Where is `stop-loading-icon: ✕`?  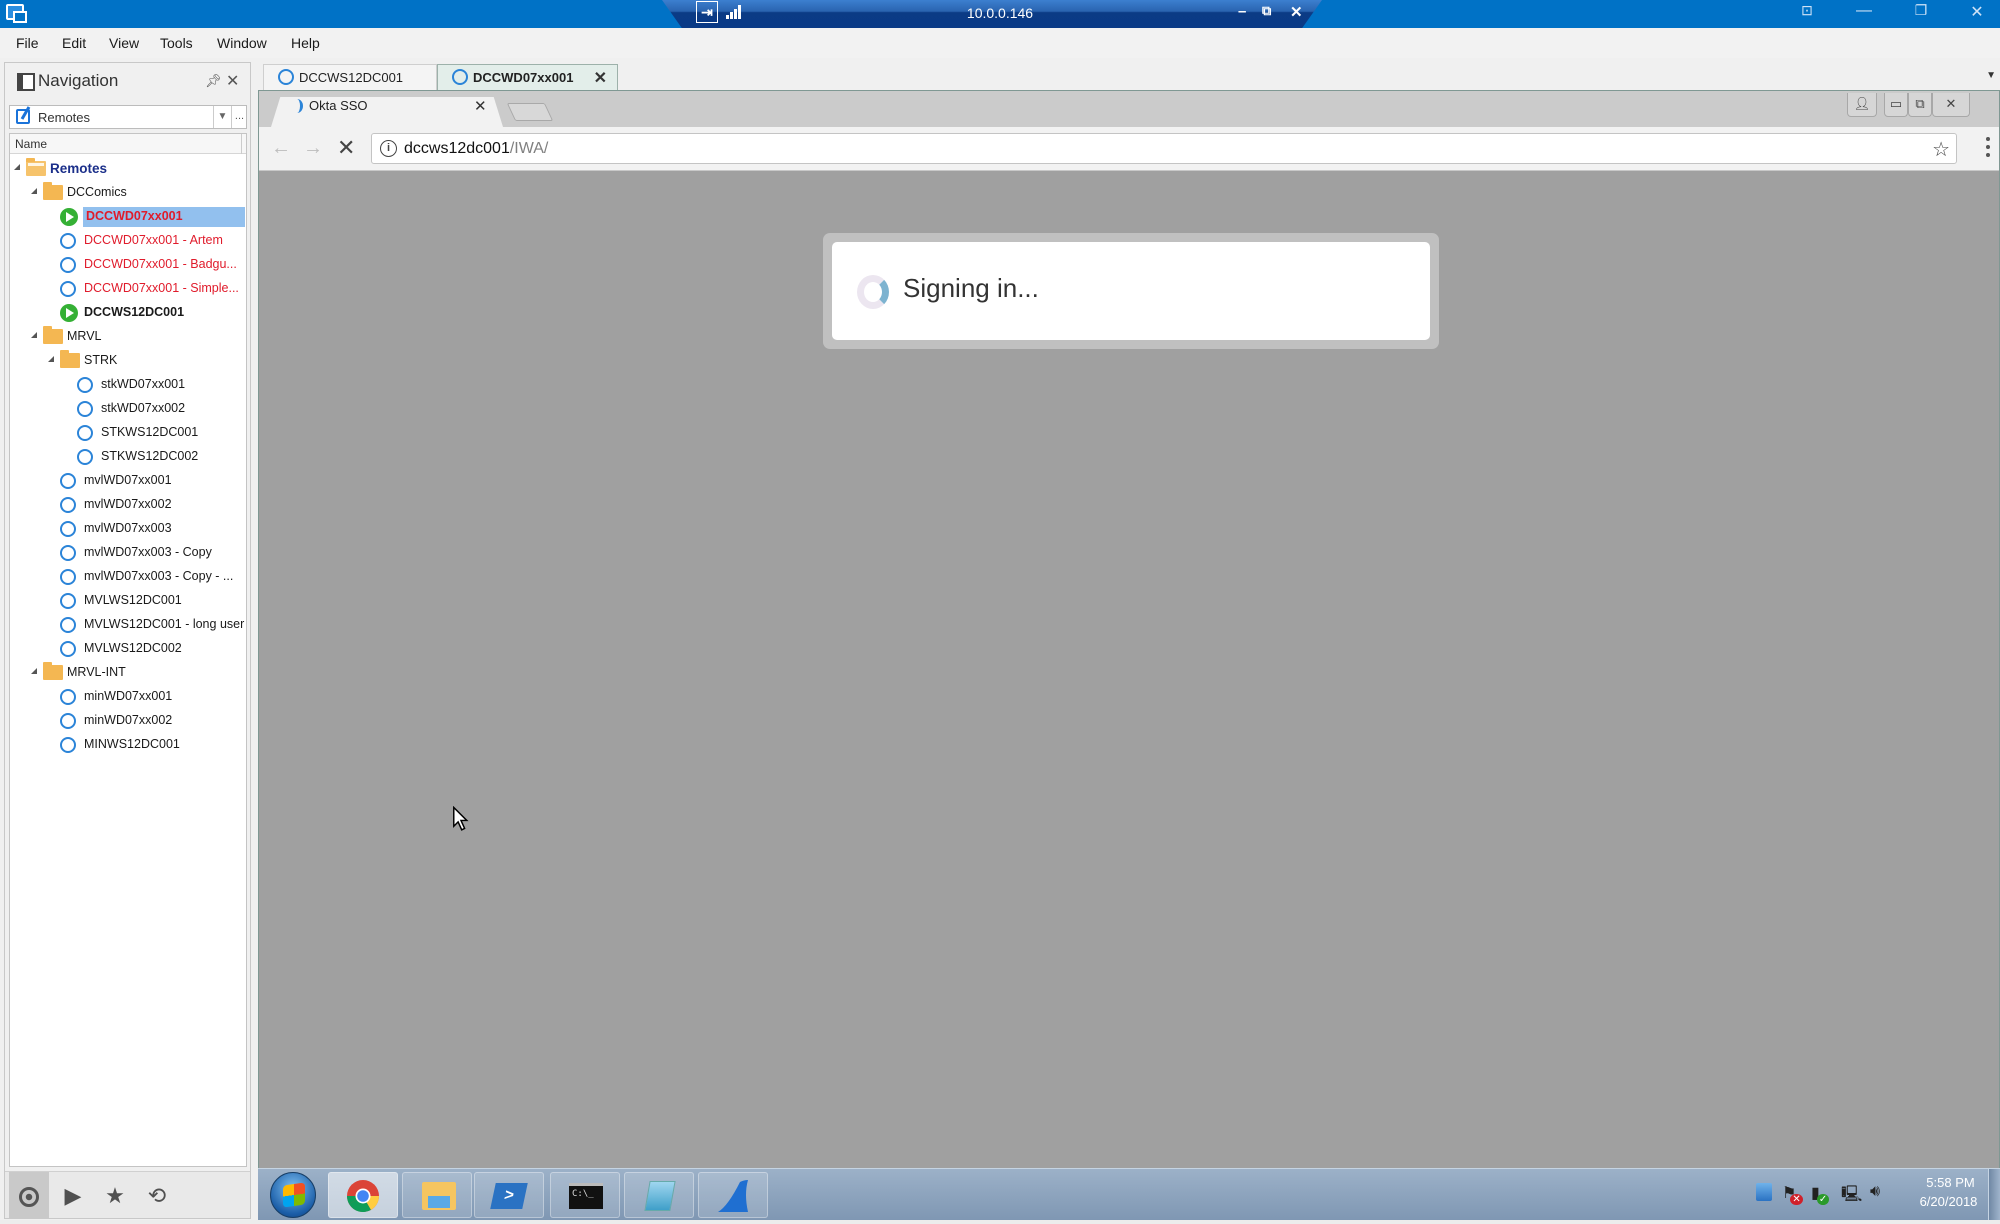 stop-loading-icon: ✕ is located at coordinates (346, 148).